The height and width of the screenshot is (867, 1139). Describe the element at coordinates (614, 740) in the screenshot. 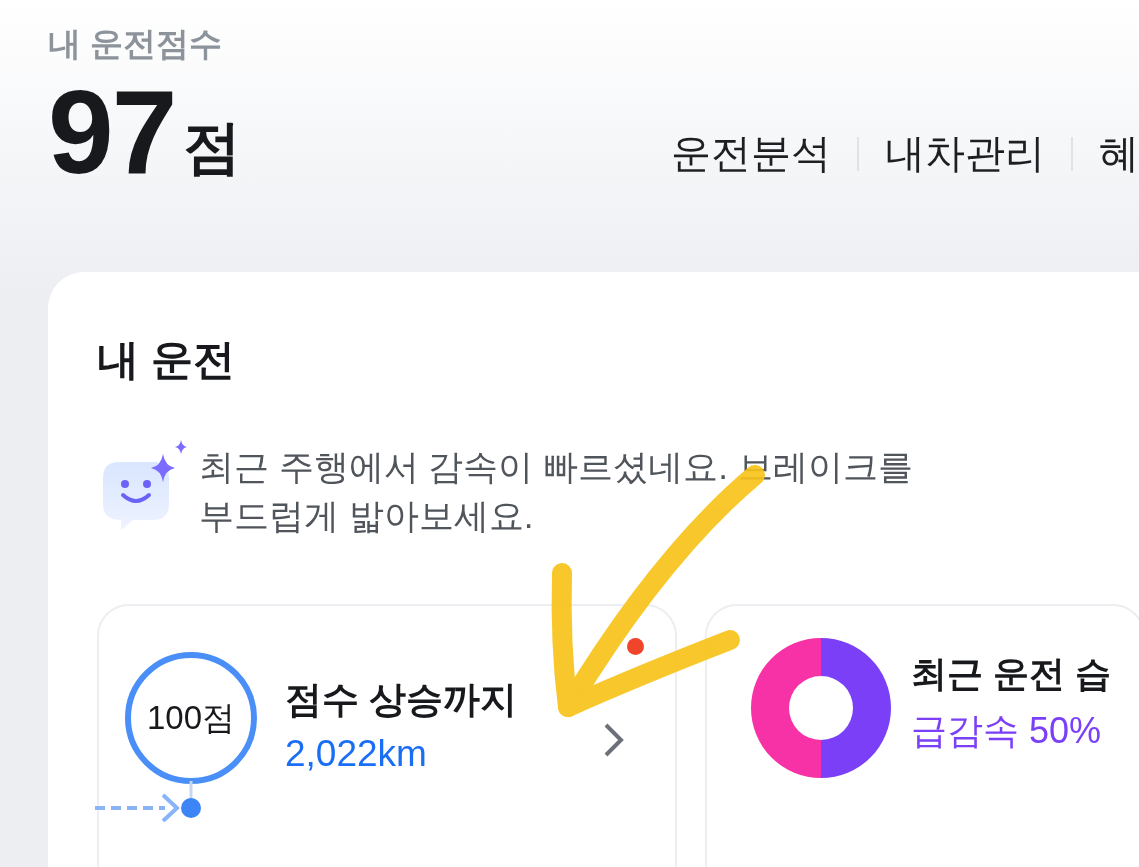

I see `chevron-right-icon` at that location.